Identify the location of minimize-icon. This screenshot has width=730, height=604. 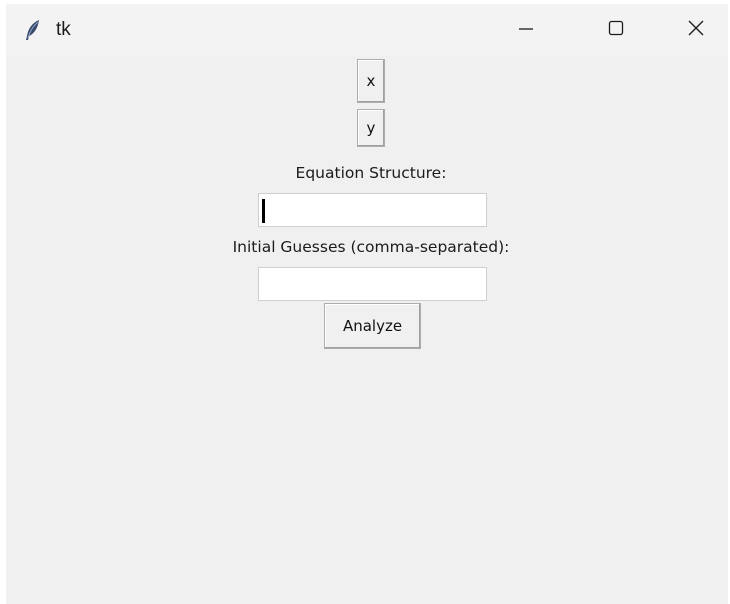
(526, 30).